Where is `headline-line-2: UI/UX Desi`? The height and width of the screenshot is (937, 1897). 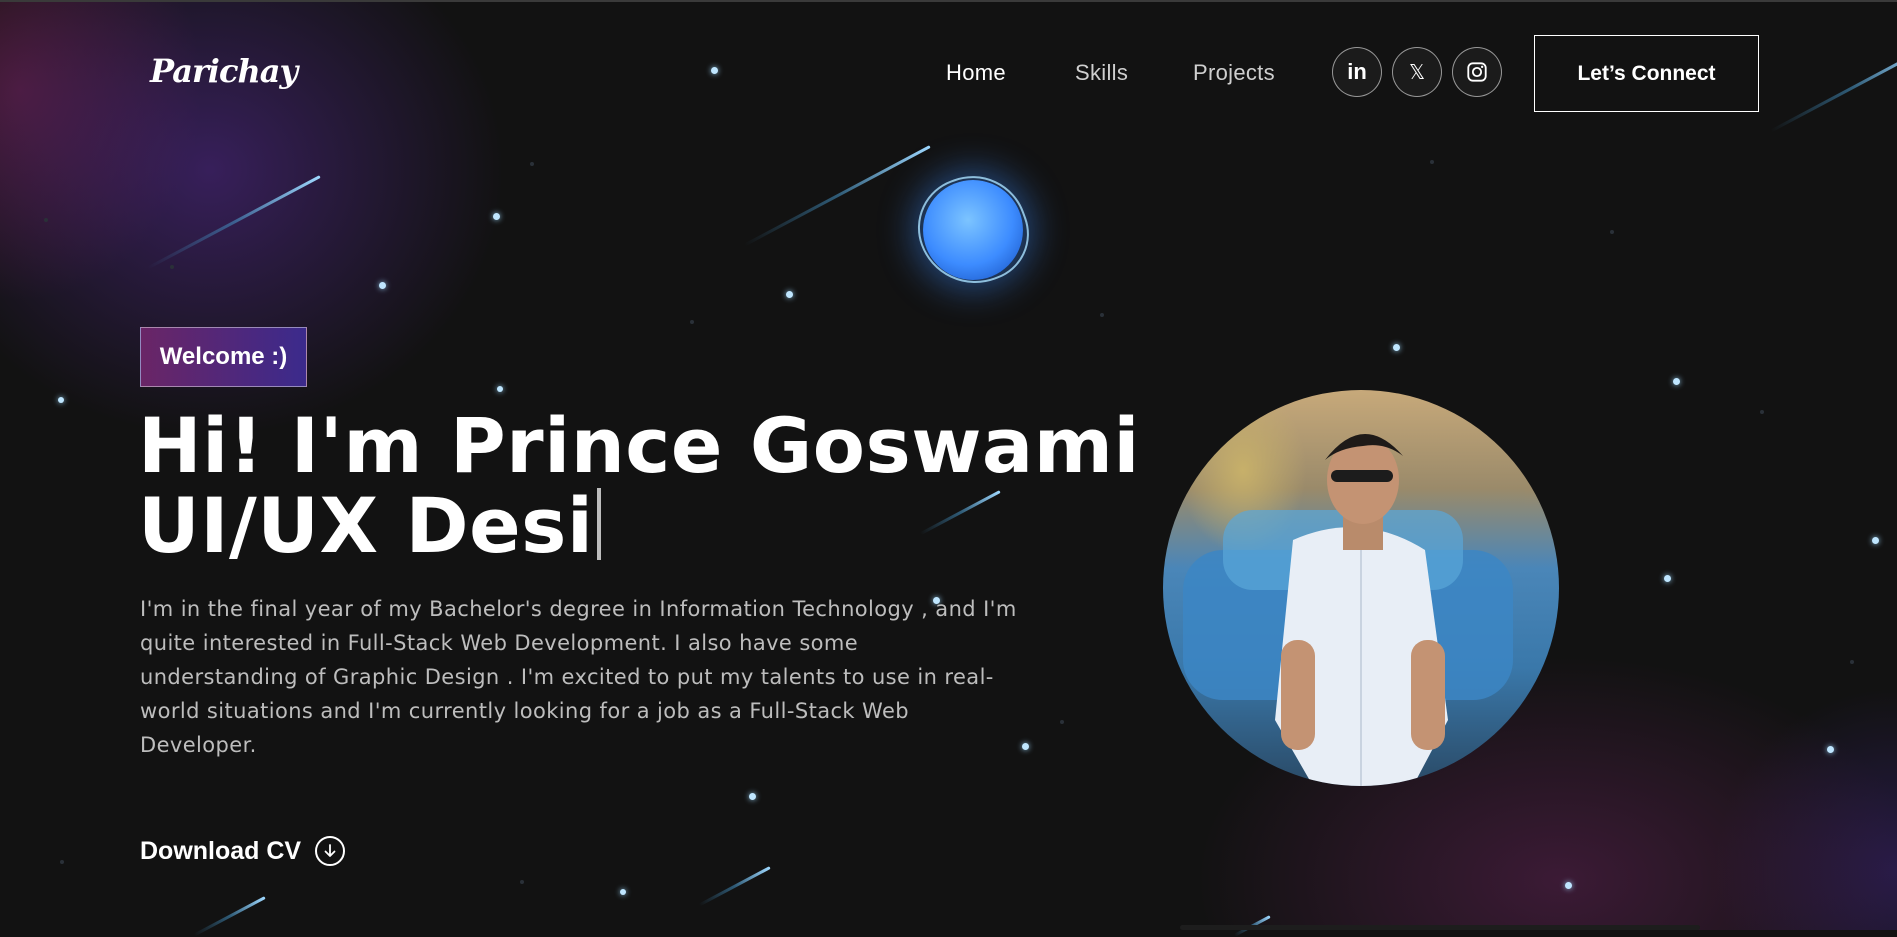
headline-line-2: UI/UX Desi is located at coordinates (639, 526).